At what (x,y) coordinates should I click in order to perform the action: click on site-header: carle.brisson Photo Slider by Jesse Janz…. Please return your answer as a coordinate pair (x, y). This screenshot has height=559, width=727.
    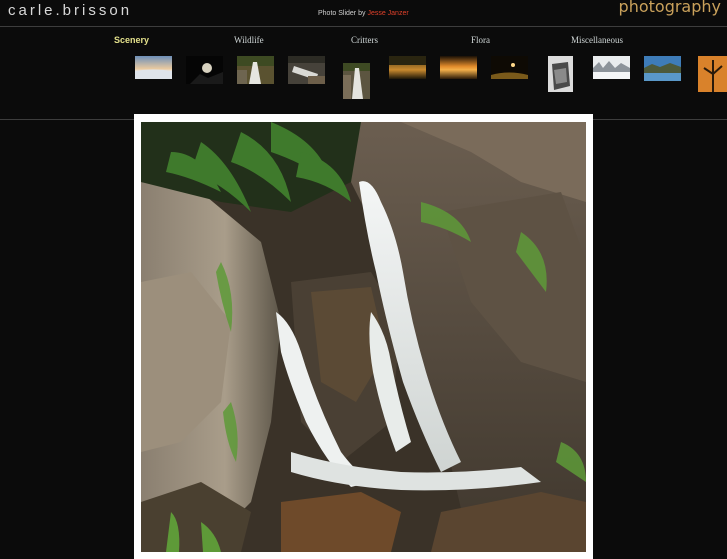
    Looking at the image, I should click on (363, 13).